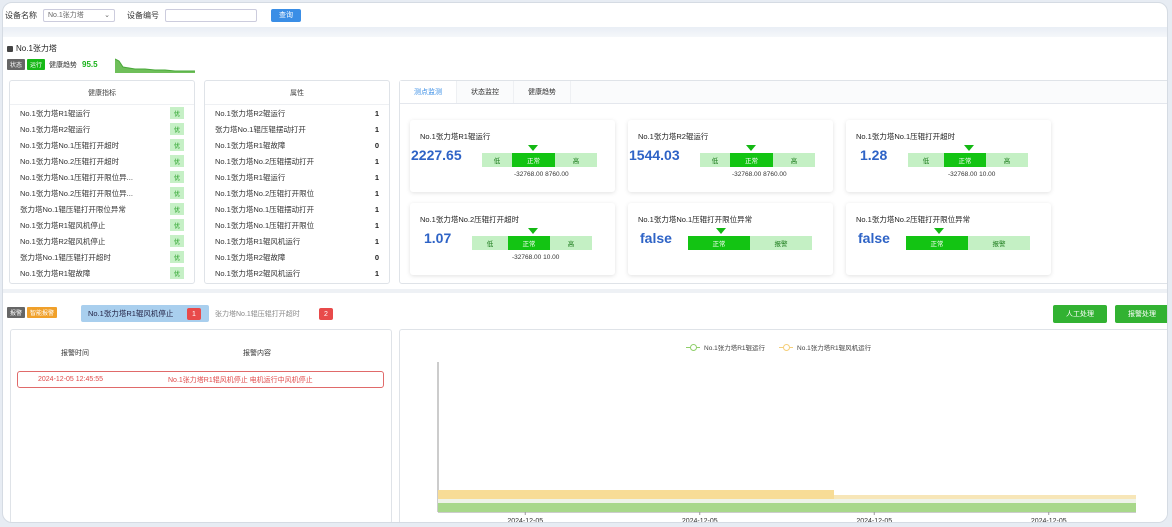 This screenshot has width=1172, height=527. I want to click on list-item-label: No.1张力塔R1辊风机停止, so click(63, 225).